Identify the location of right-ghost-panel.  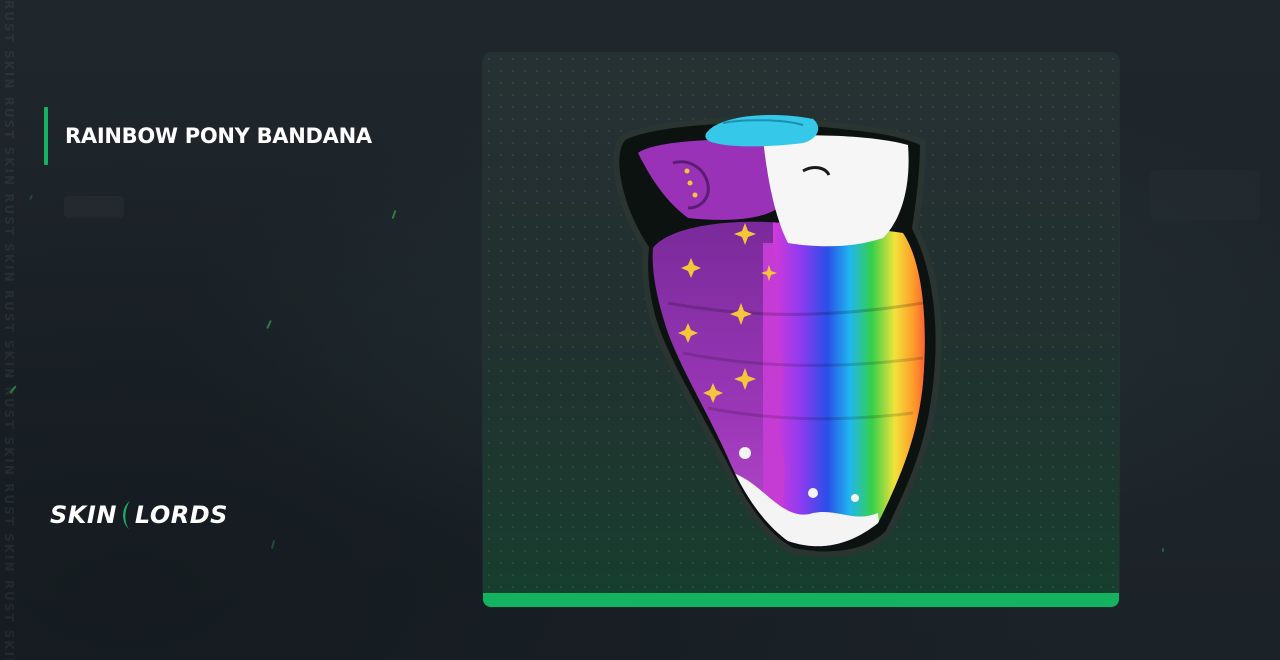
(1205, 195).